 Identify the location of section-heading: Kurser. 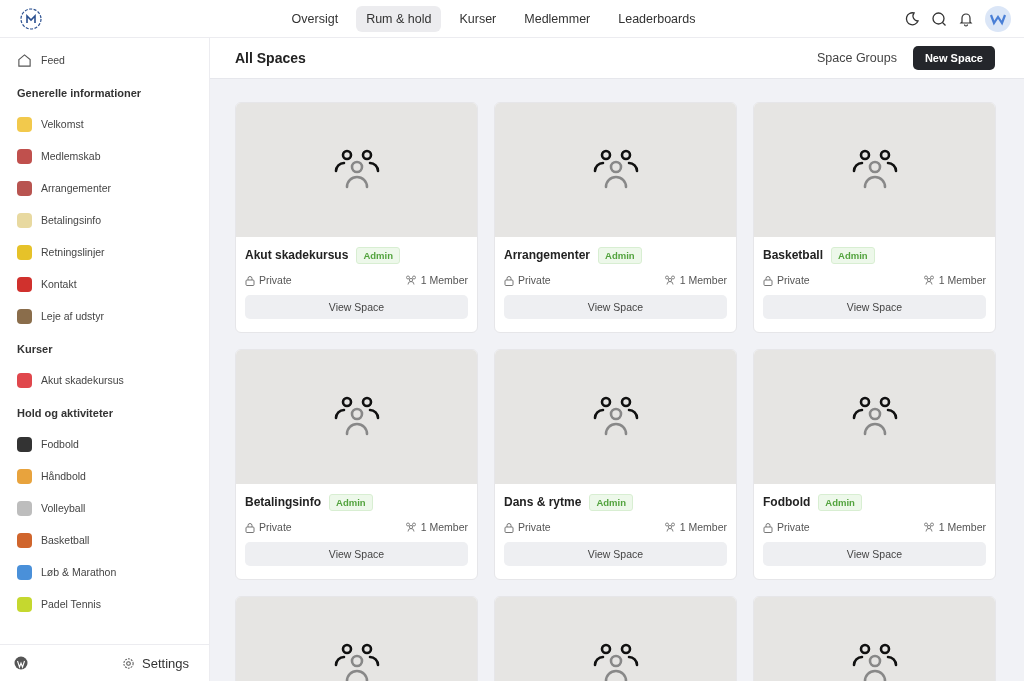
(35, 349).